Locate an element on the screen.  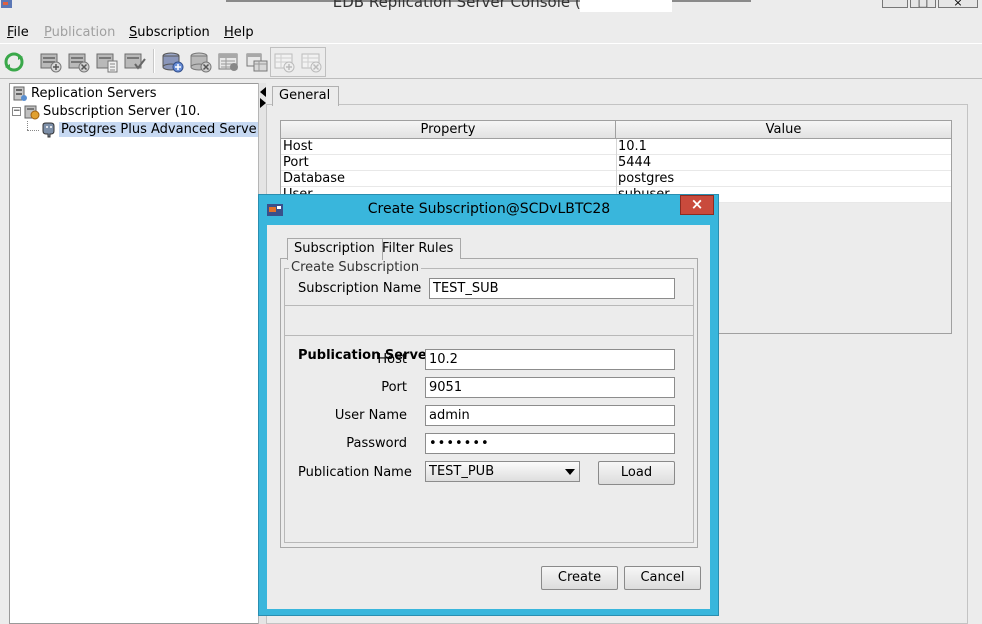
column-header-property: Property is located at coordinates (448, 130).